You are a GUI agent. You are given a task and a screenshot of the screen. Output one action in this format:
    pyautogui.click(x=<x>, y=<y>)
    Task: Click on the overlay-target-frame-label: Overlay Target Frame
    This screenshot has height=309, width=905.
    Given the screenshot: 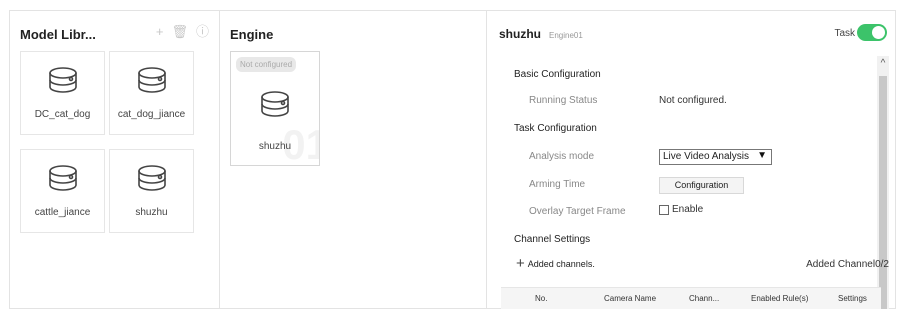 What is the action you would take?
    pyautogui.click(x=577, y=211)
    